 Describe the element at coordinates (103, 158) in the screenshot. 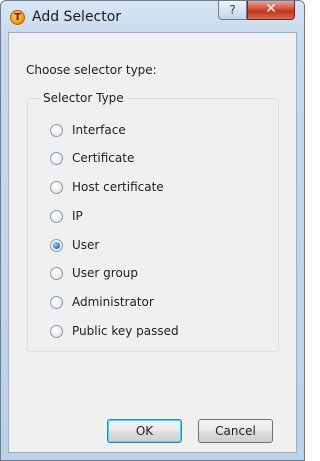

I see `radio-label: Certificate` at that location.